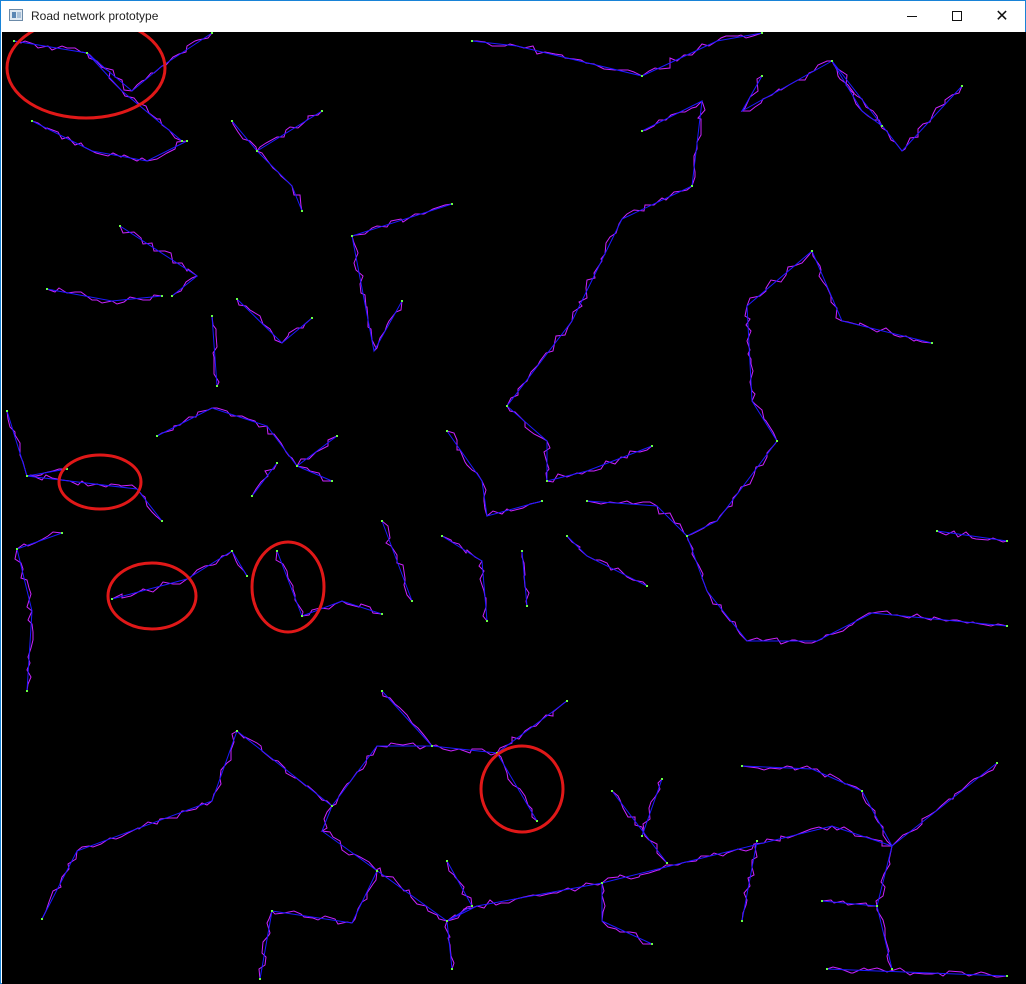 This screenshot has height=984, width=1026. What do you see at coordinates (16, 15) in the screenshot?
I see `app-icon` at bounding box center [16, 15].